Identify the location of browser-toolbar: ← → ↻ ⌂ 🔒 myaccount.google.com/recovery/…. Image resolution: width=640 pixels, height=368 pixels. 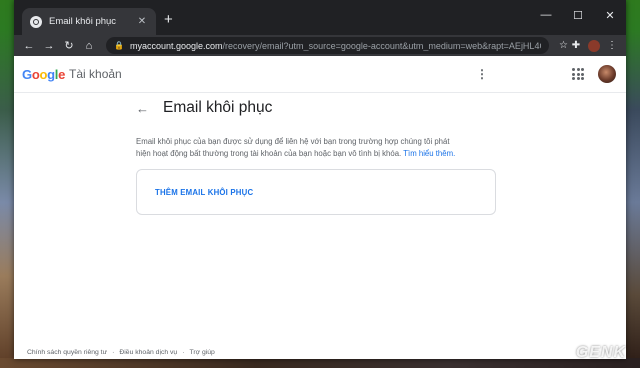
(320, 45).